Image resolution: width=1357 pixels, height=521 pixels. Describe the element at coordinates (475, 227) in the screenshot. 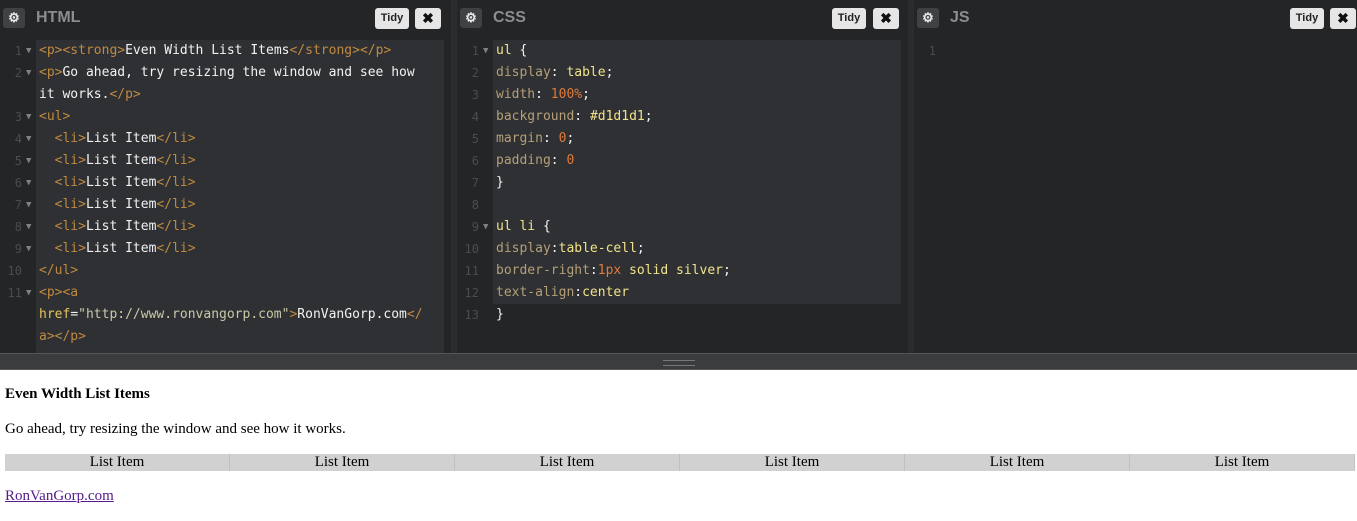

I see `line-number: 9` at that location.